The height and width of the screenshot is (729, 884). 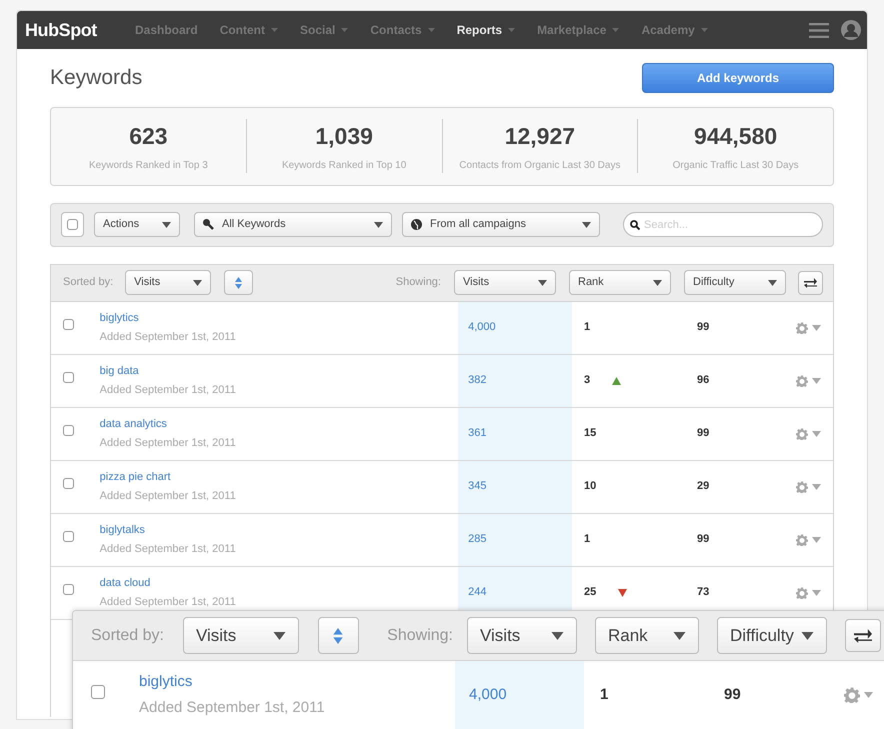 What do you see at coordinates (736, 136) in the screenshot?
I see `stat-value: 944,580` at bounding box center [736, 136].